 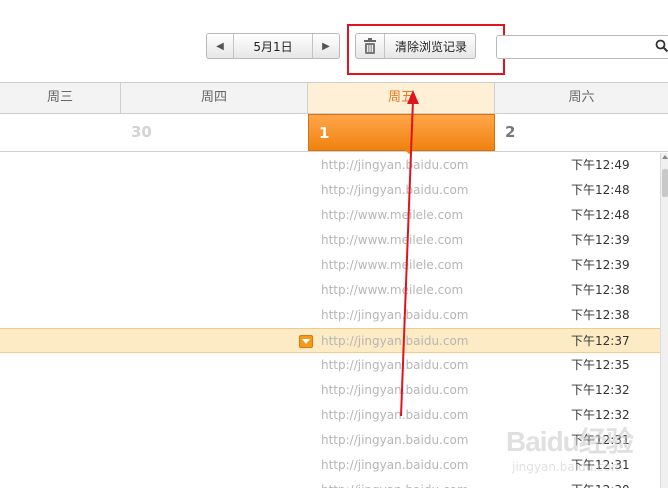 What do you see at coordinates (661, 47) in the screenshot?
I see `search-icon` at bounding box center [661, 47].